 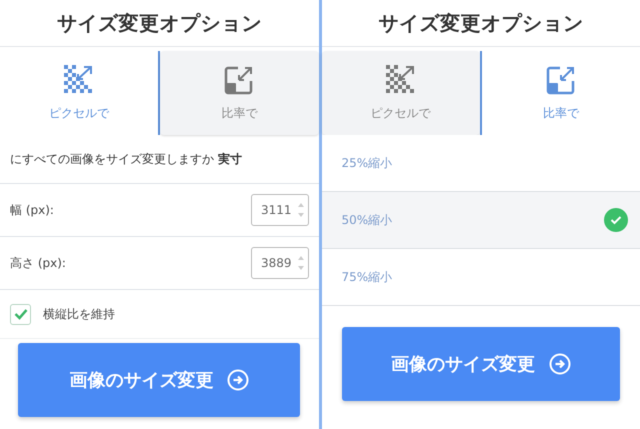 I want to click on checkbox-label: 横縦比を維持, so click(x=79, y=314).